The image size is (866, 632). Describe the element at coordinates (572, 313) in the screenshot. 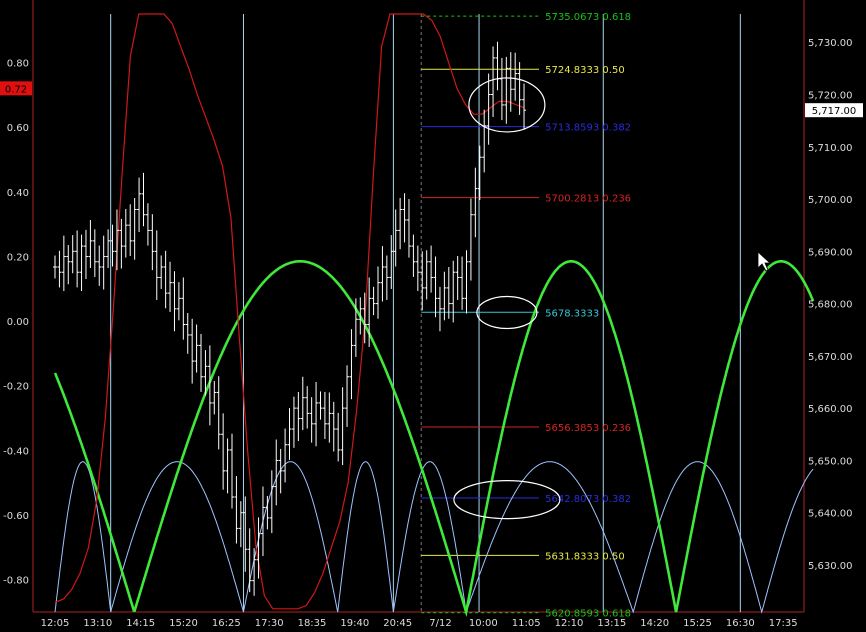

I see `fib-level-label: 5678.3333` at that location.